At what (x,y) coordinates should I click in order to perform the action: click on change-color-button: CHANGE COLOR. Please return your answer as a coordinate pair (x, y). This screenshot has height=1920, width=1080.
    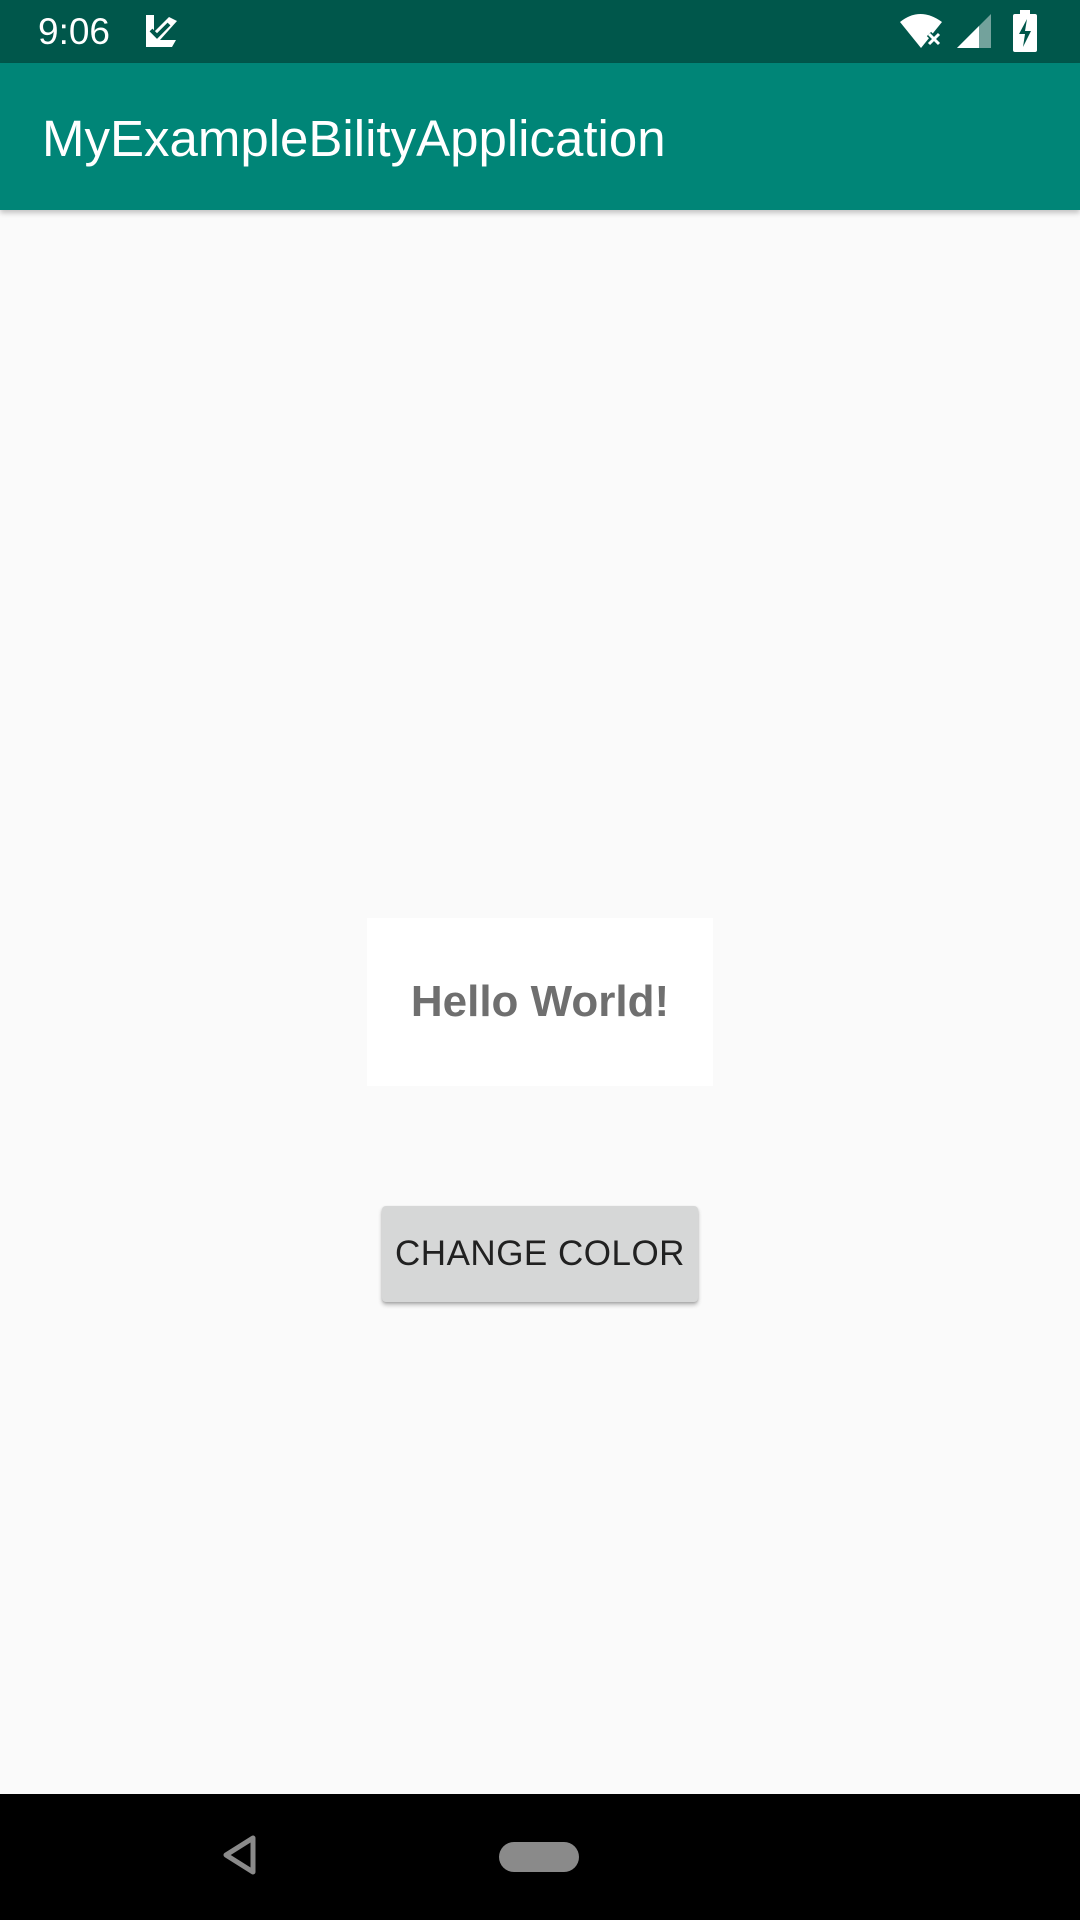
    Looking at the image, I should click on (540, 1254).